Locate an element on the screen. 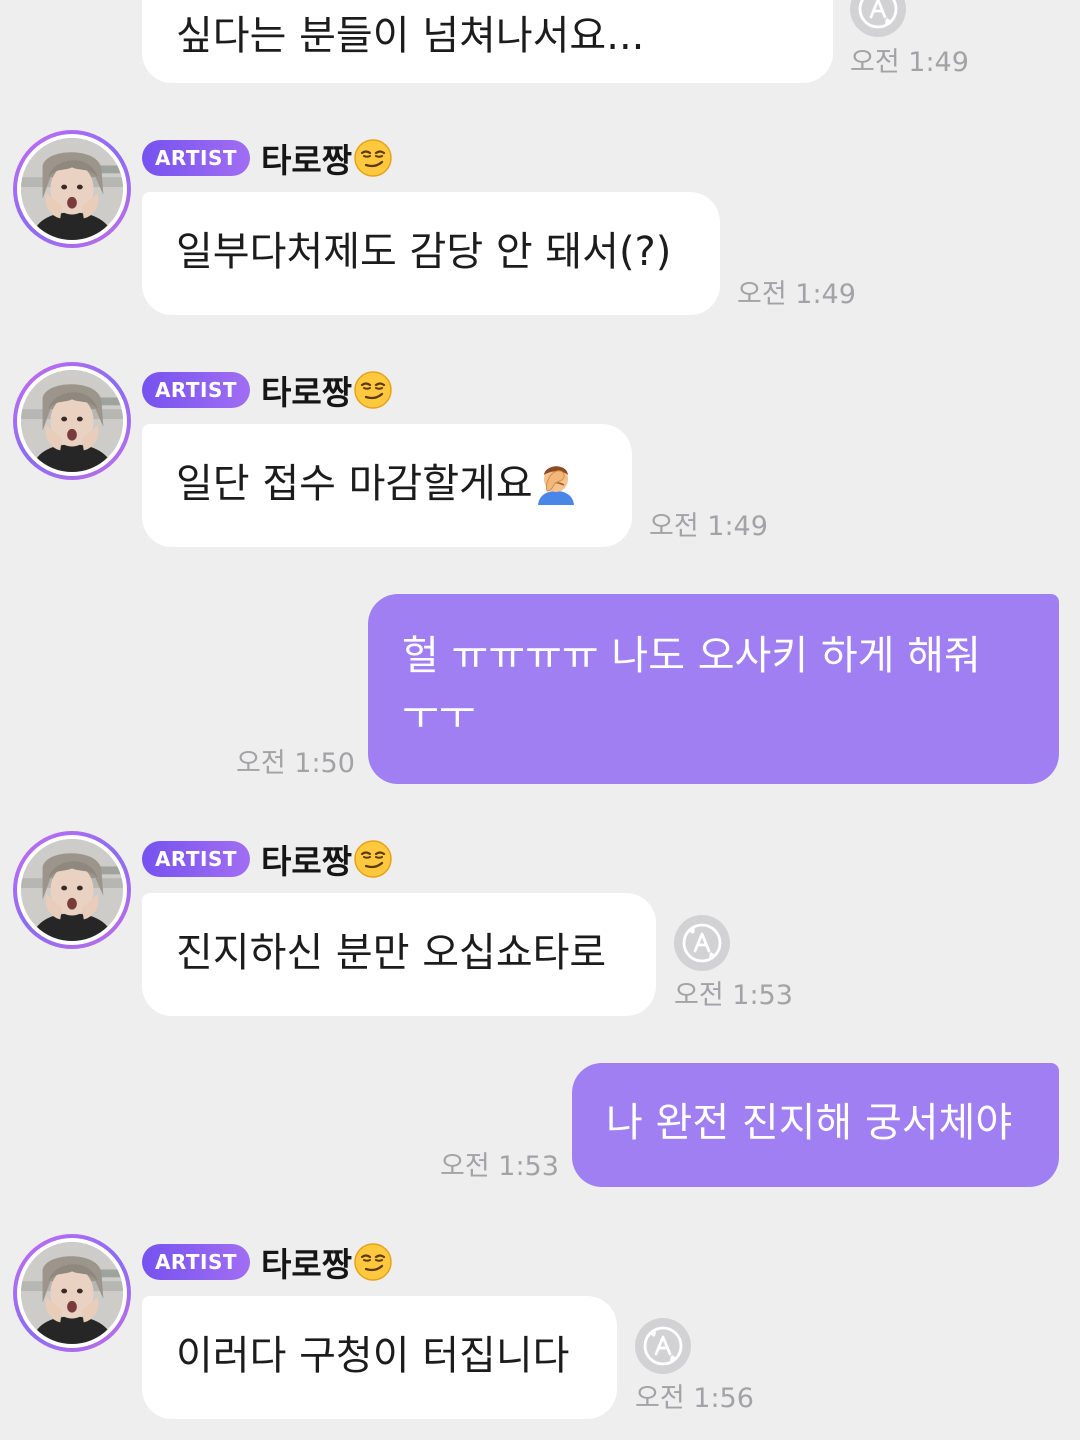  message-text: 일부다처제도 감당 안 돼서(?) is located at coordinates (424, 252).